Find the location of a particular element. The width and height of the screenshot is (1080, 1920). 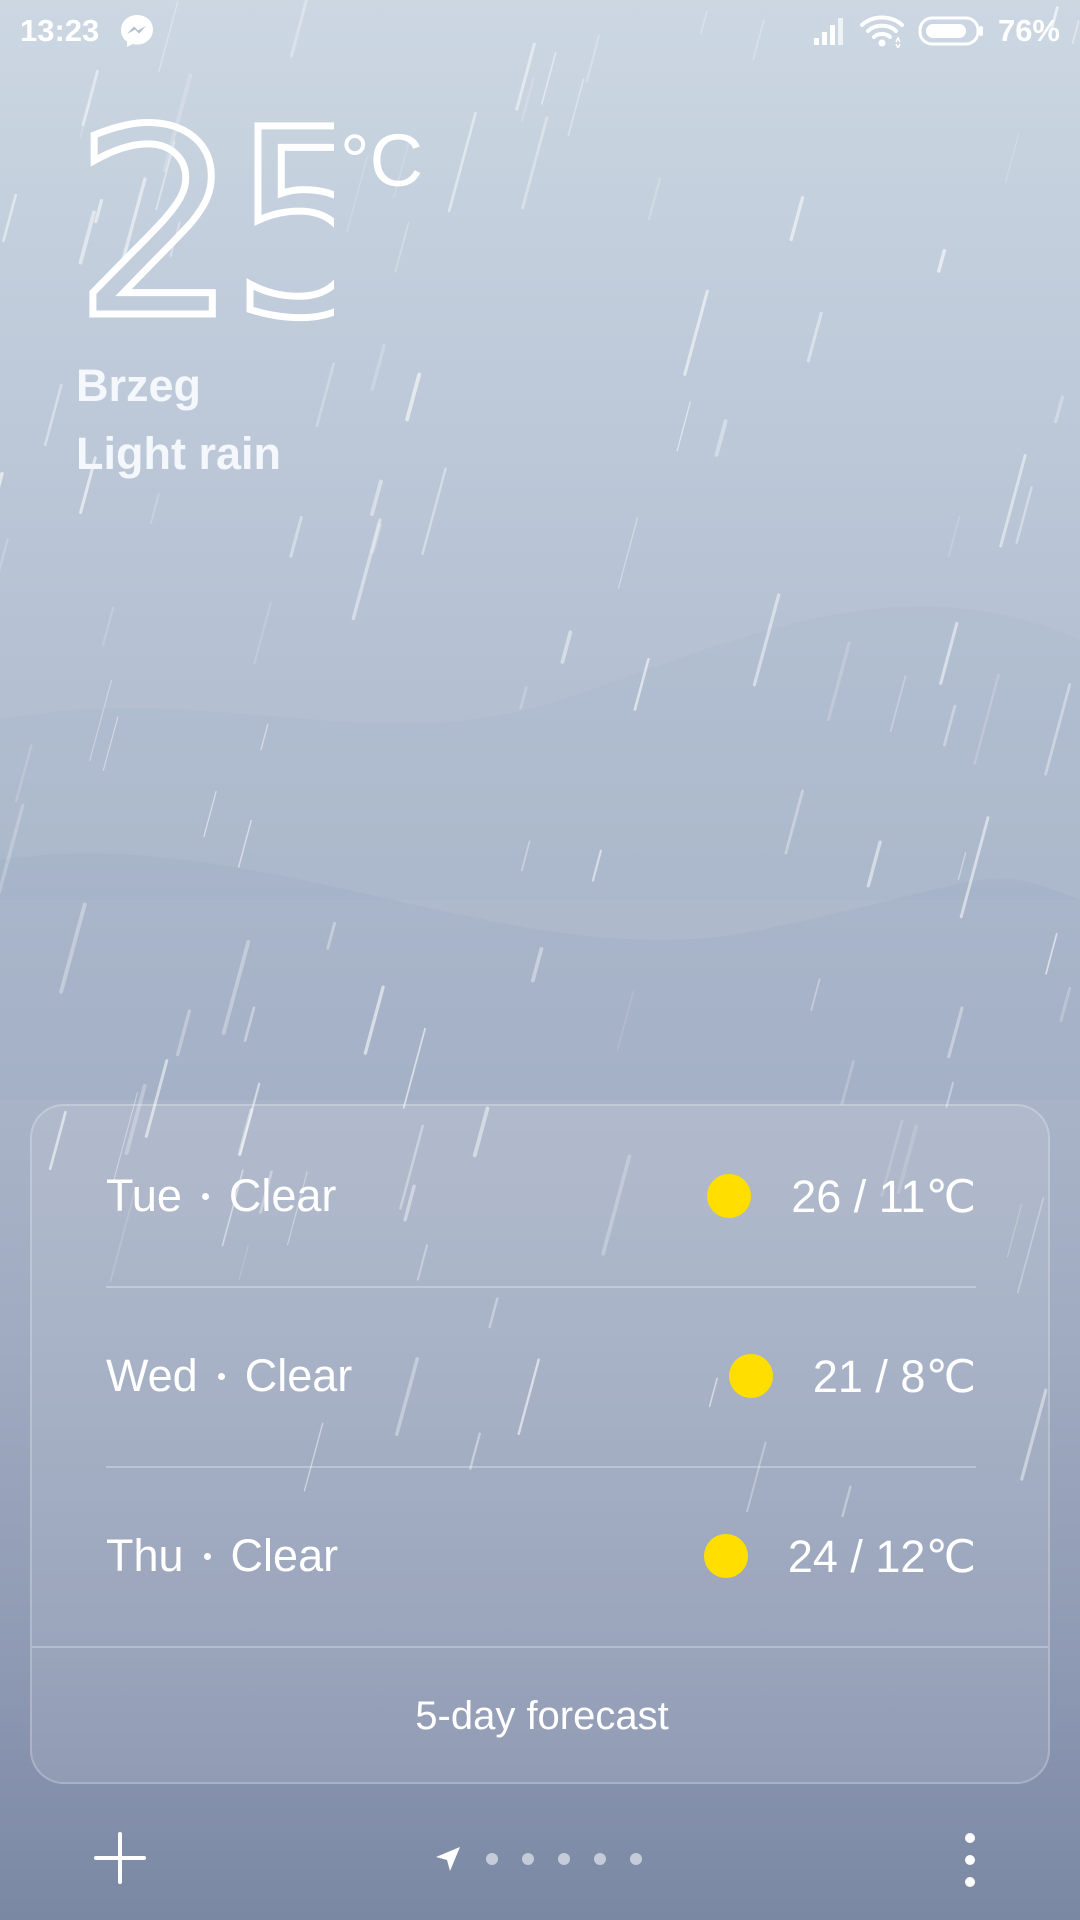

plus-icon is located at coordinates (120, 1858).